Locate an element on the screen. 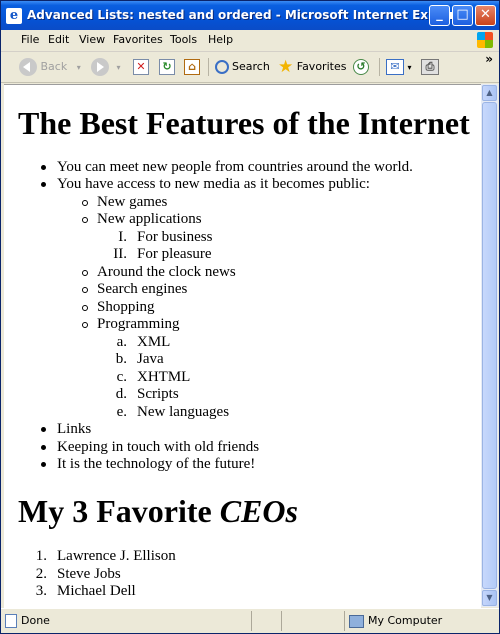 Image resolution: width=500 pixels, height=634 pixels. my-computer-icon is located at coordinates (356, 621).